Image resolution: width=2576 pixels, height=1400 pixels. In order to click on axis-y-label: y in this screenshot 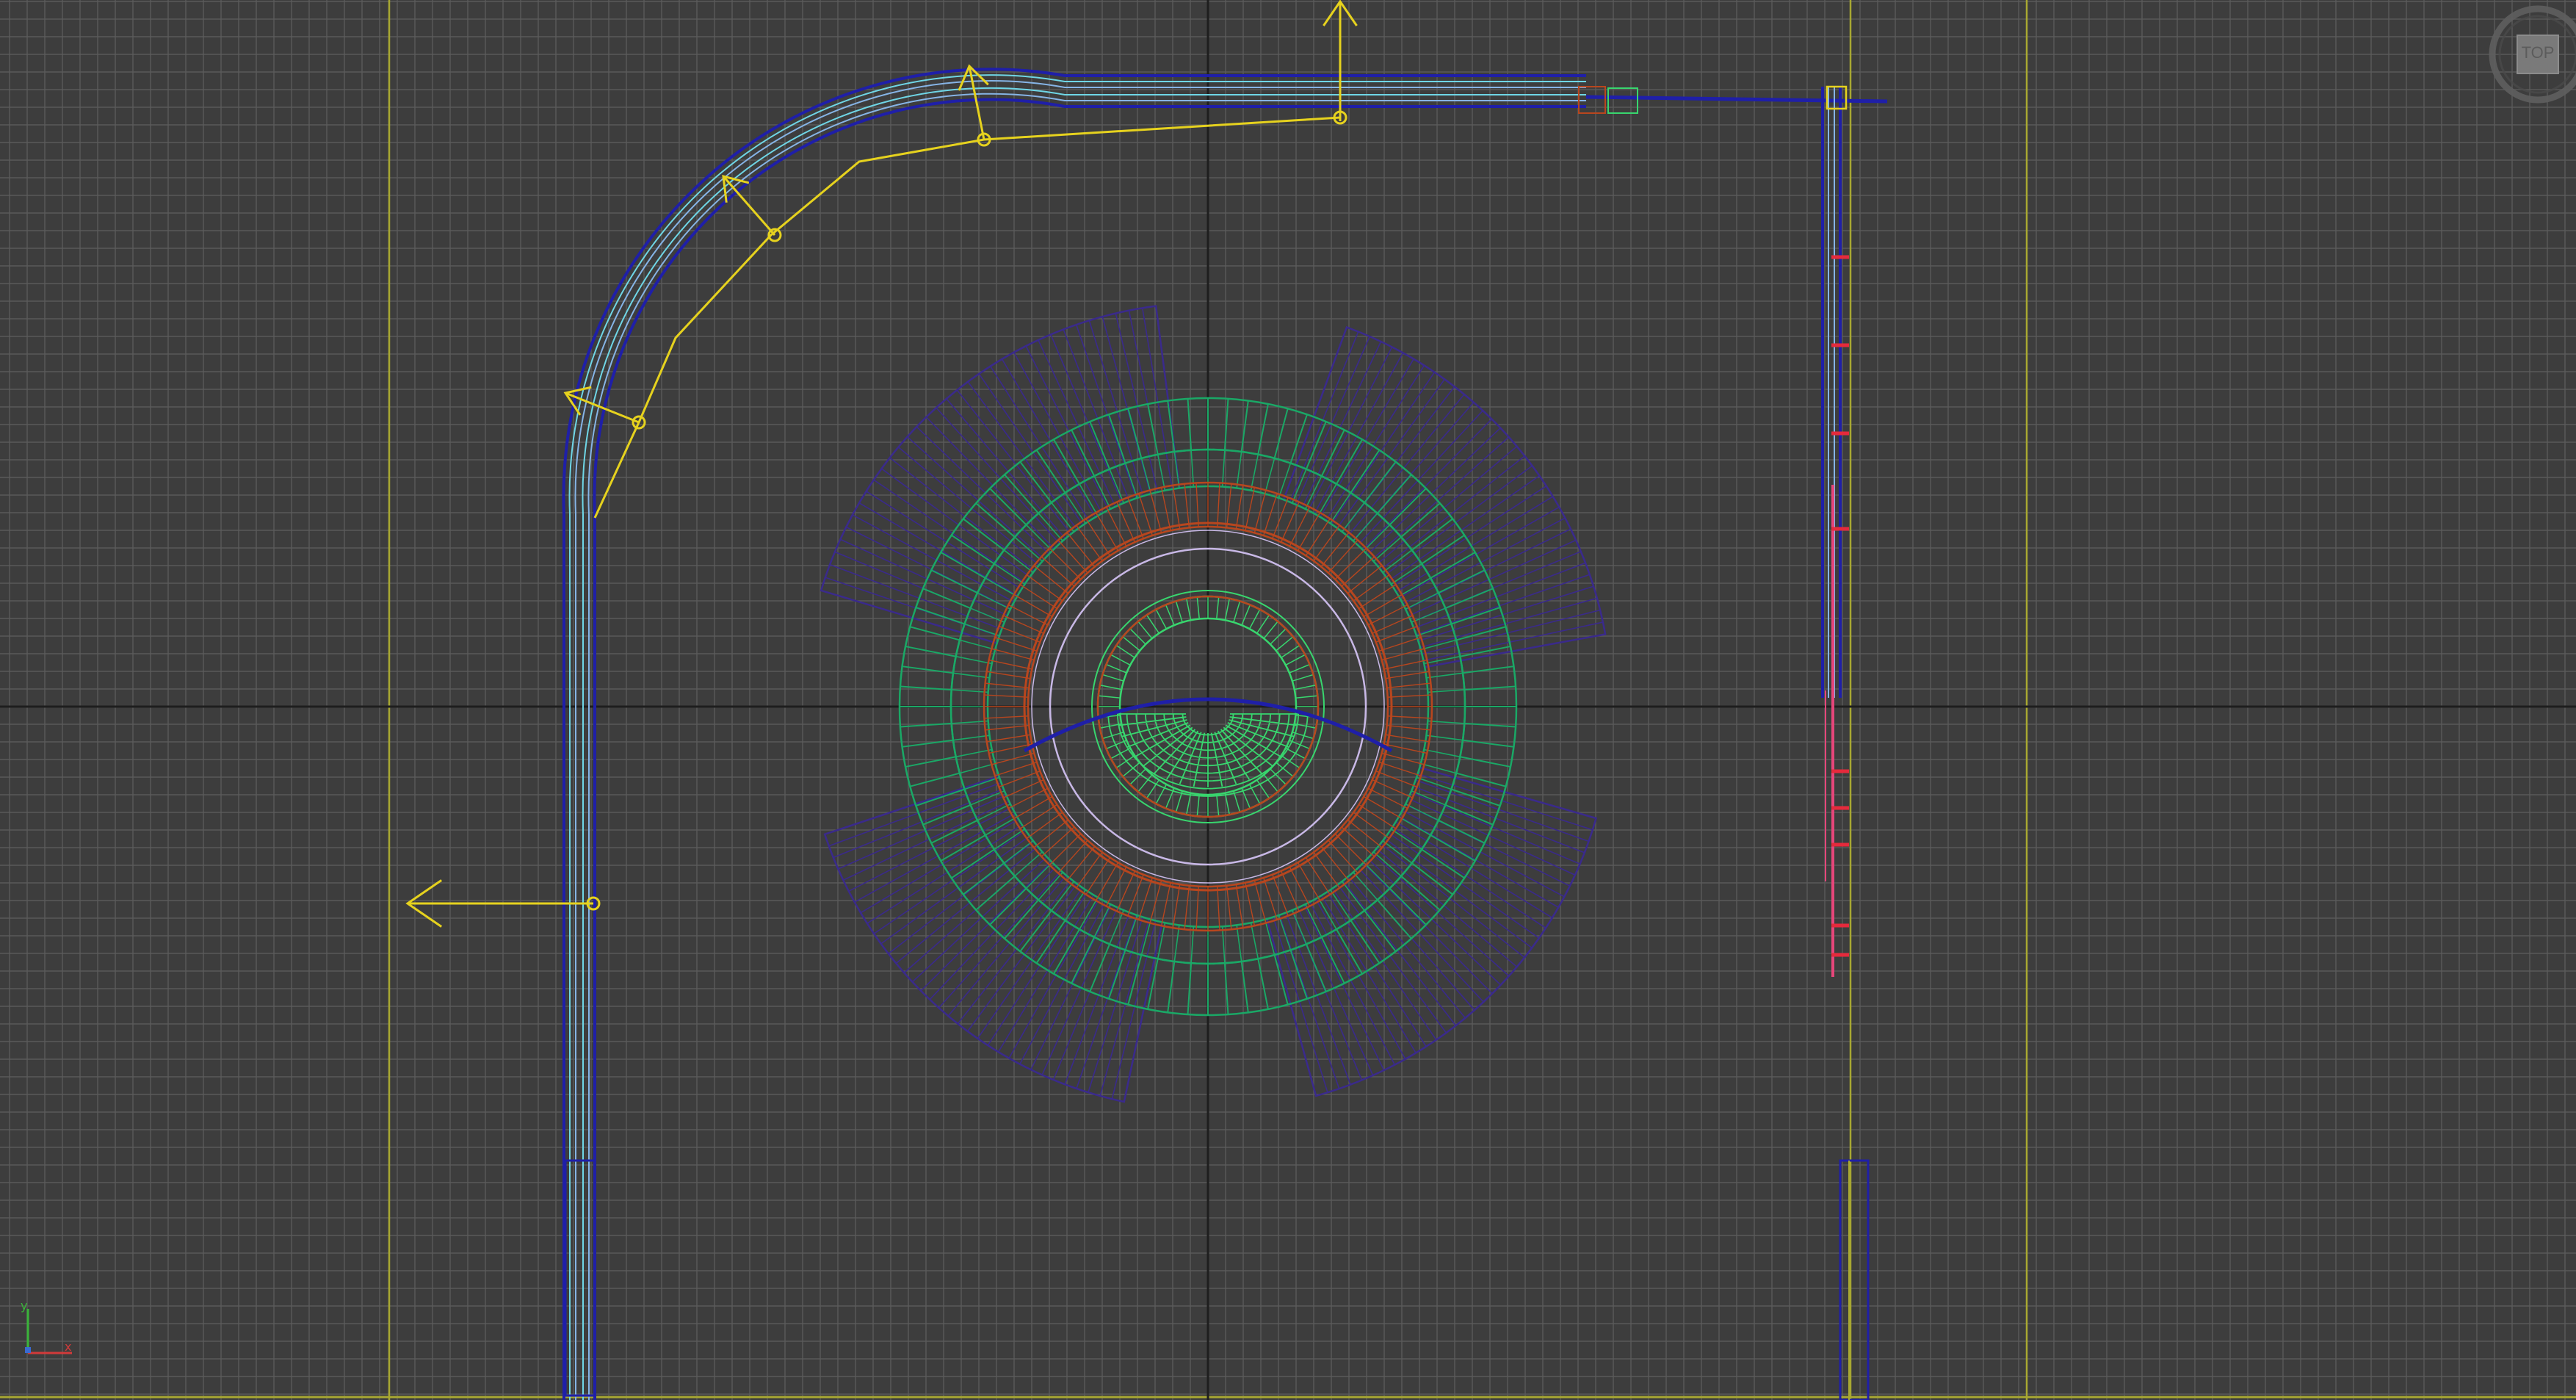, I will do `click(24, 1306)`.